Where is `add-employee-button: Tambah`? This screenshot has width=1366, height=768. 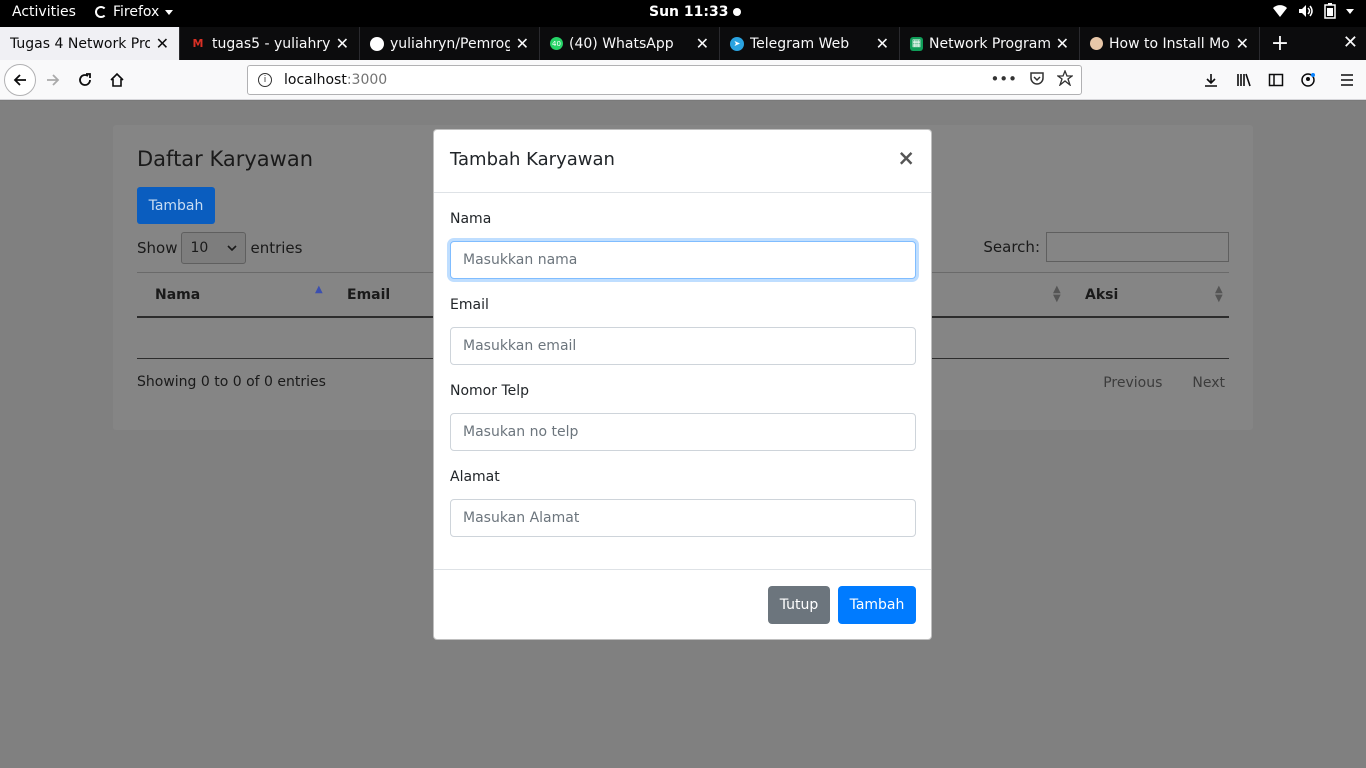 add-employee-button: Tambah is located at coordinates (176, 205).